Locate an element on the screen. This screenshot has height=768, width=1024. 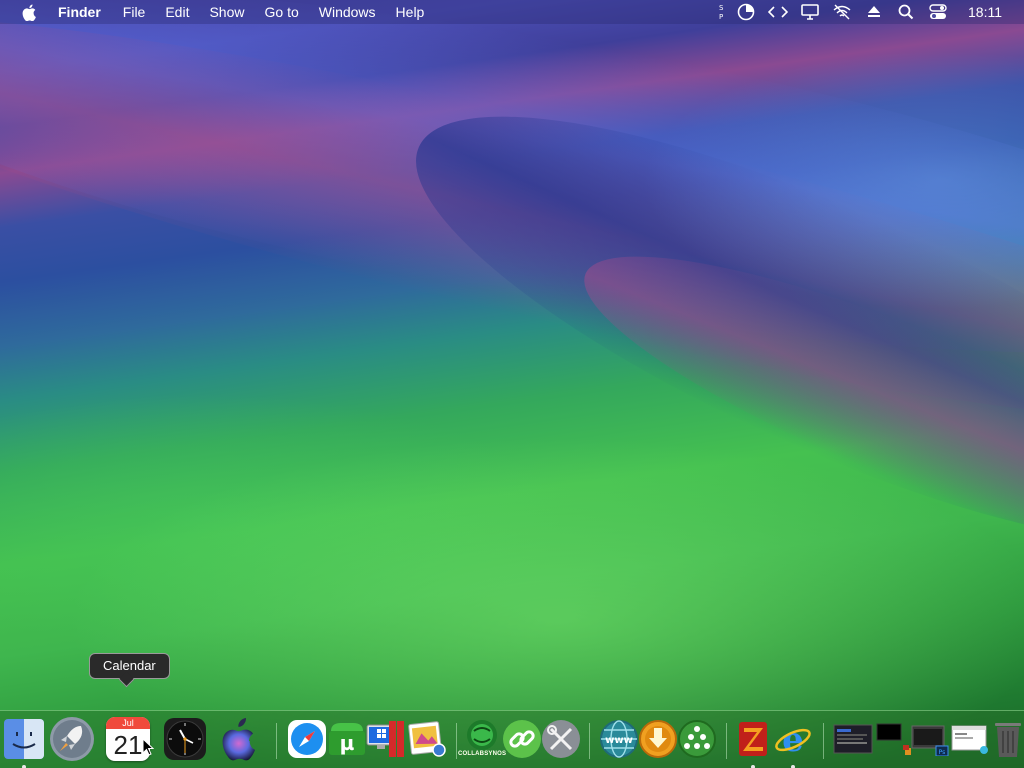
wrench-screwdriver-icon is located at coordinates (561, 739).